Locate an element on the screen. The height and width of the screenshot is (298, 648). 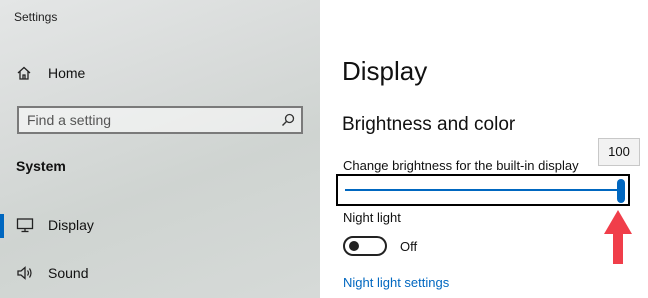
toggle-knob is located at coordinates (354, 246).